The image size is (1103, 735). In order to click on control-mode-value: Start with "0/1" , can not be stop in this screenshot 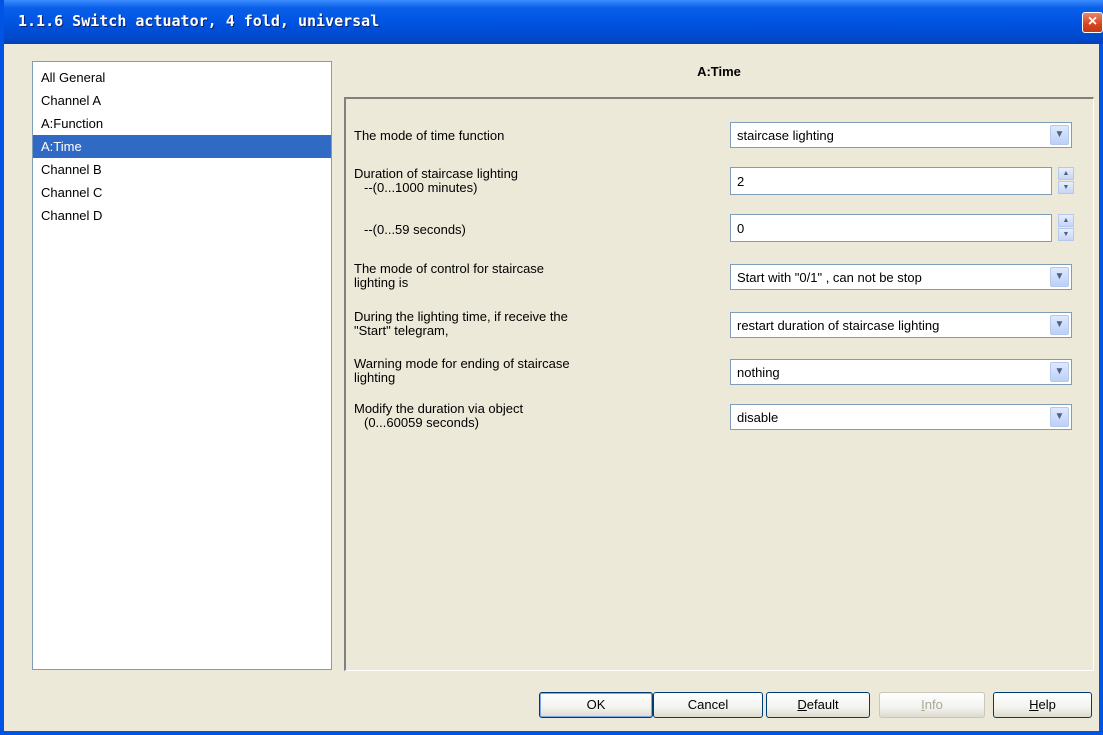, I will do `click(829, 277)`.